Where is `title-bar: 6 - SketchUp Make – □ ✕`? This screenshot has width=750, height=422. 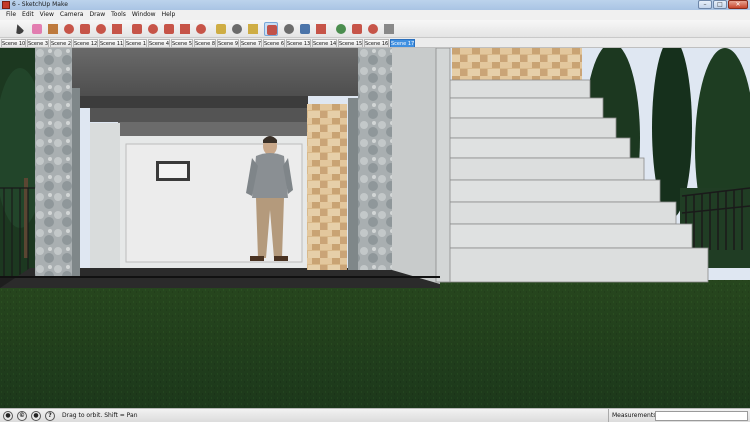
title-bar: 6 - SketchUp Make – □ ✕ is located at coordinates (375, 5).